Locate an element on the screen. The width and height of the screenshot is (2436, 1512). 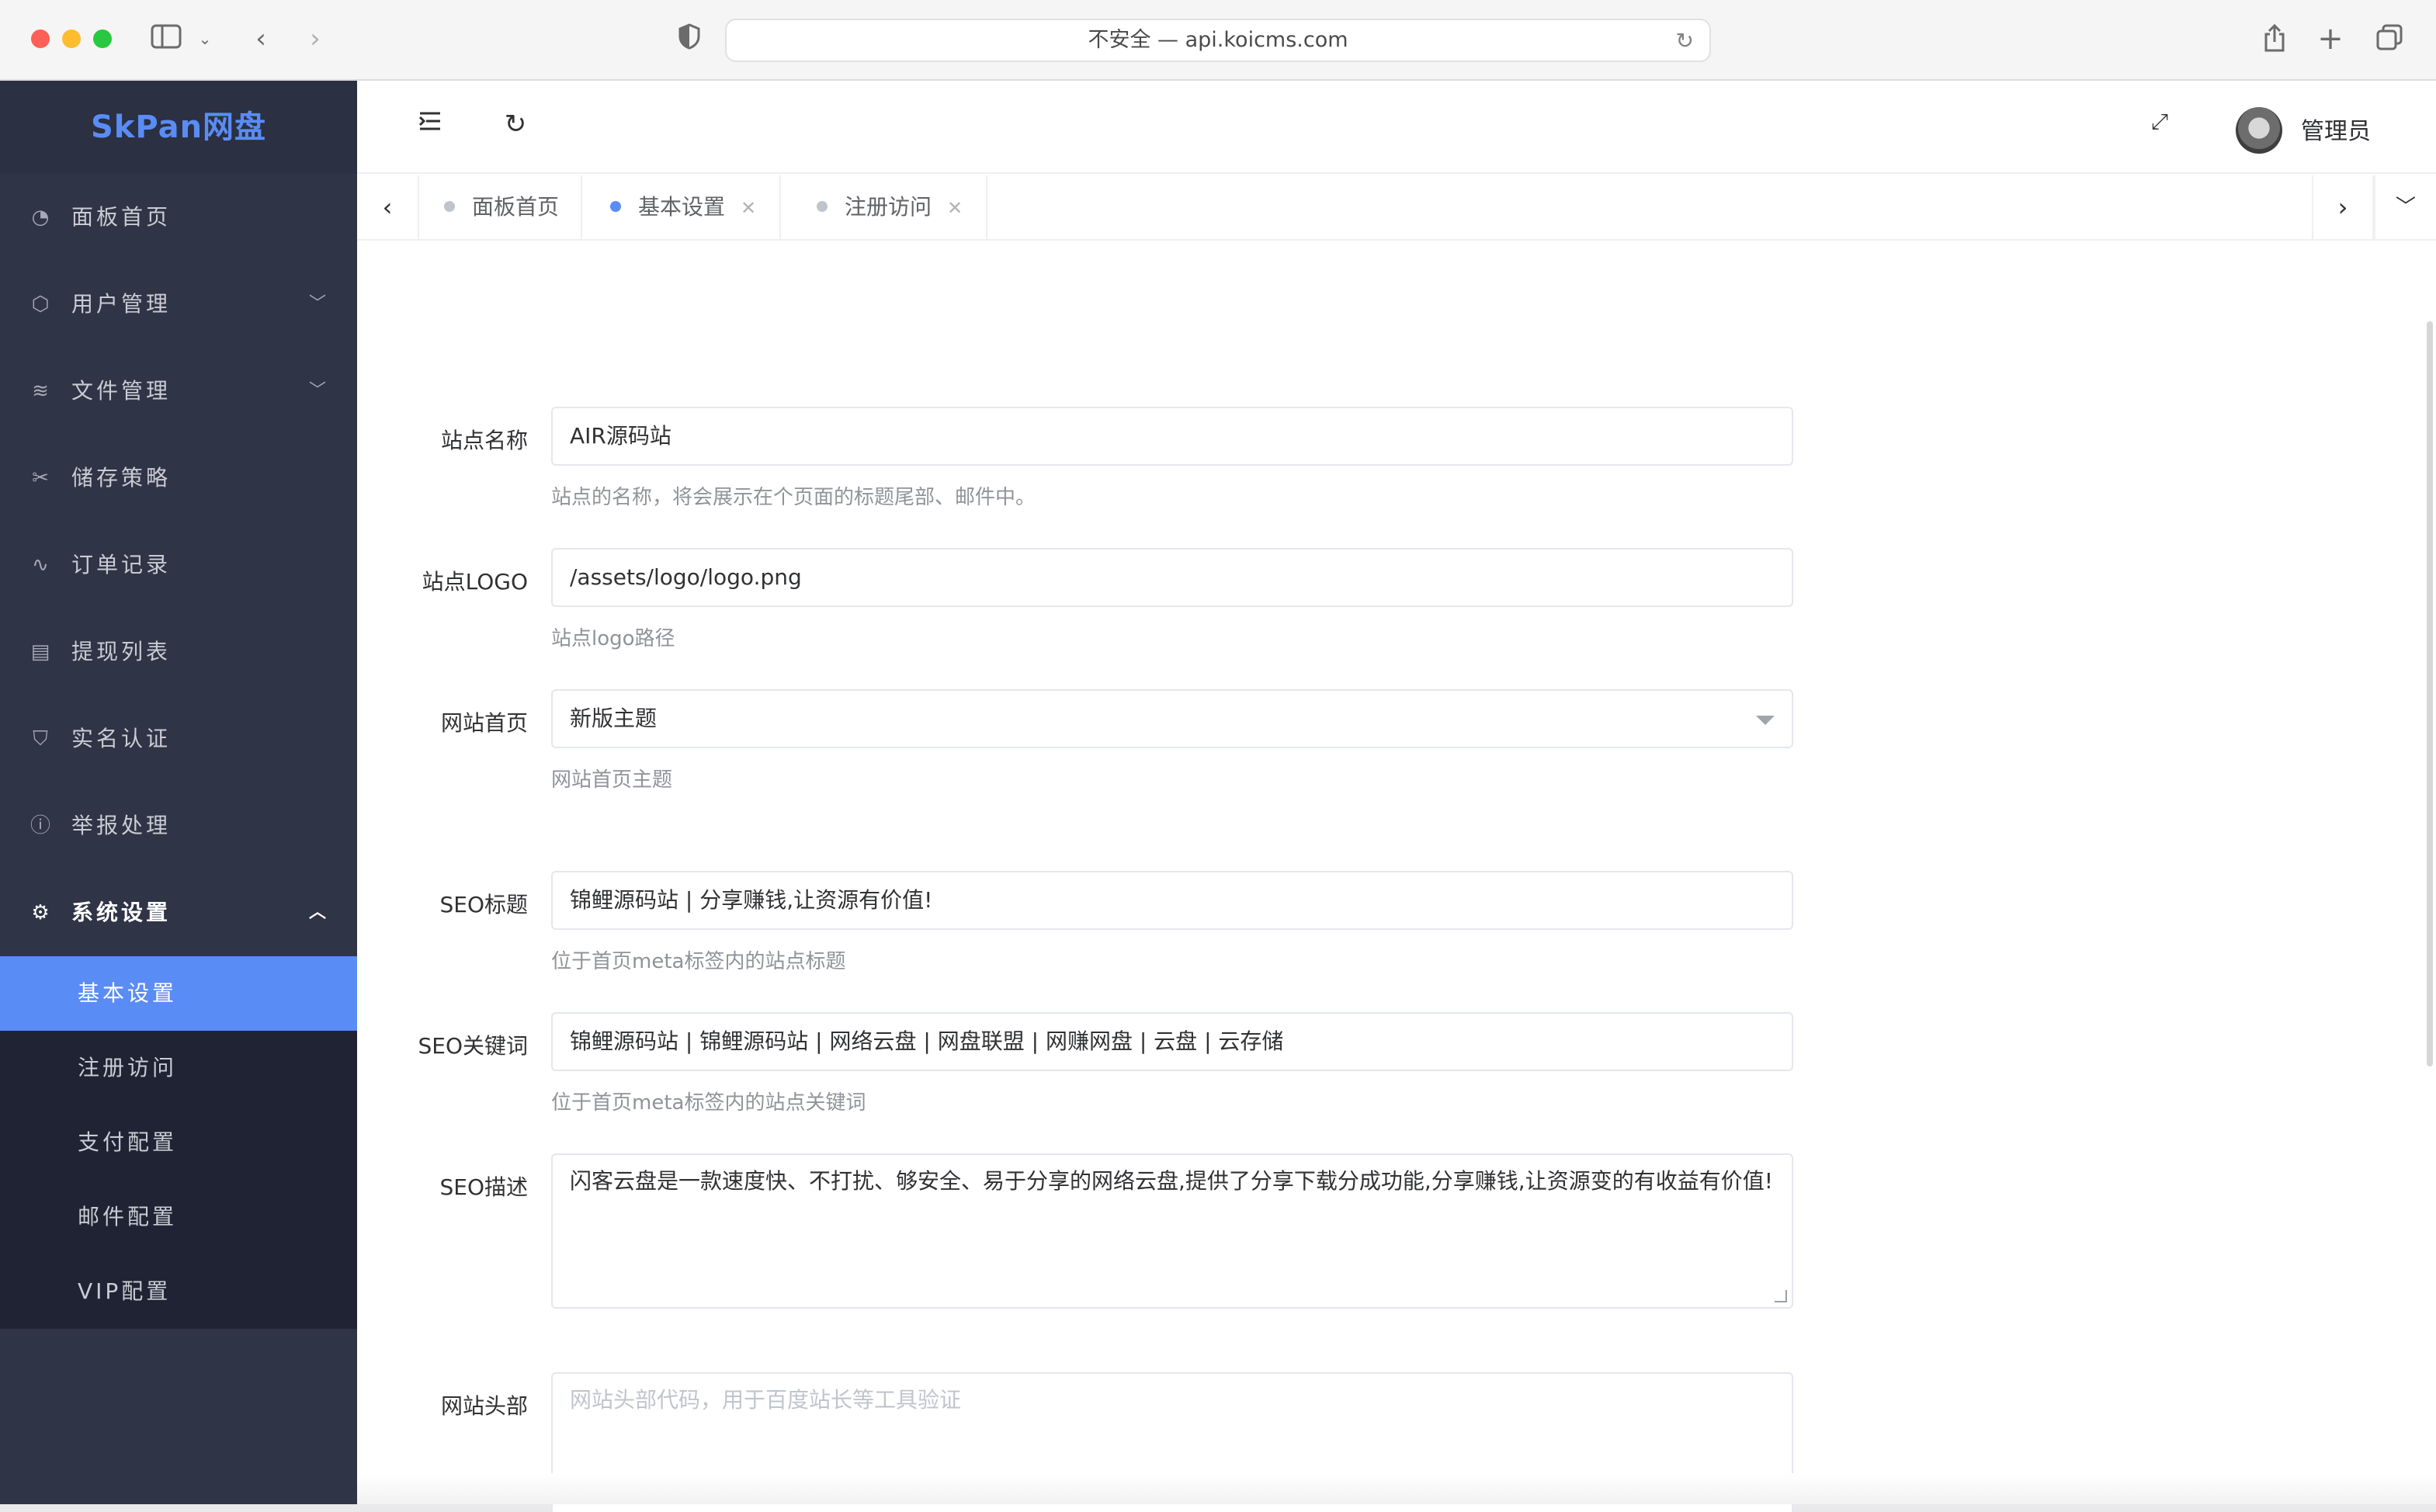
sidebar-toggle-icon is located at coordinates (166, 38).